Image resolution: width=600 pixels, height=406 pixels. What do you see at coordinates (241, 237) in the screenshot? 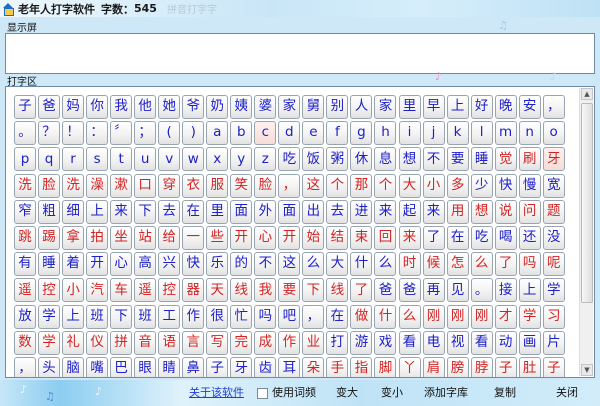
I see `char-key: 开` at bounding box center [241, 237].